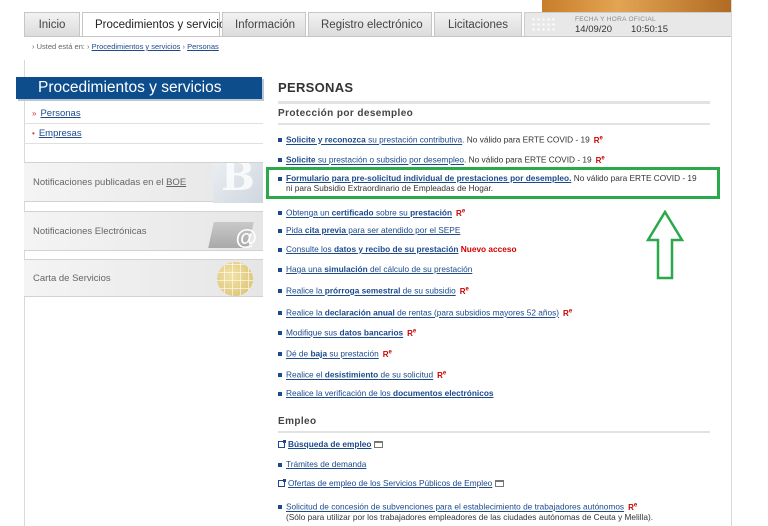 The height and width of the screenshot is (526, 768). I want to click on up-arrow-icon, so click(665, 245).